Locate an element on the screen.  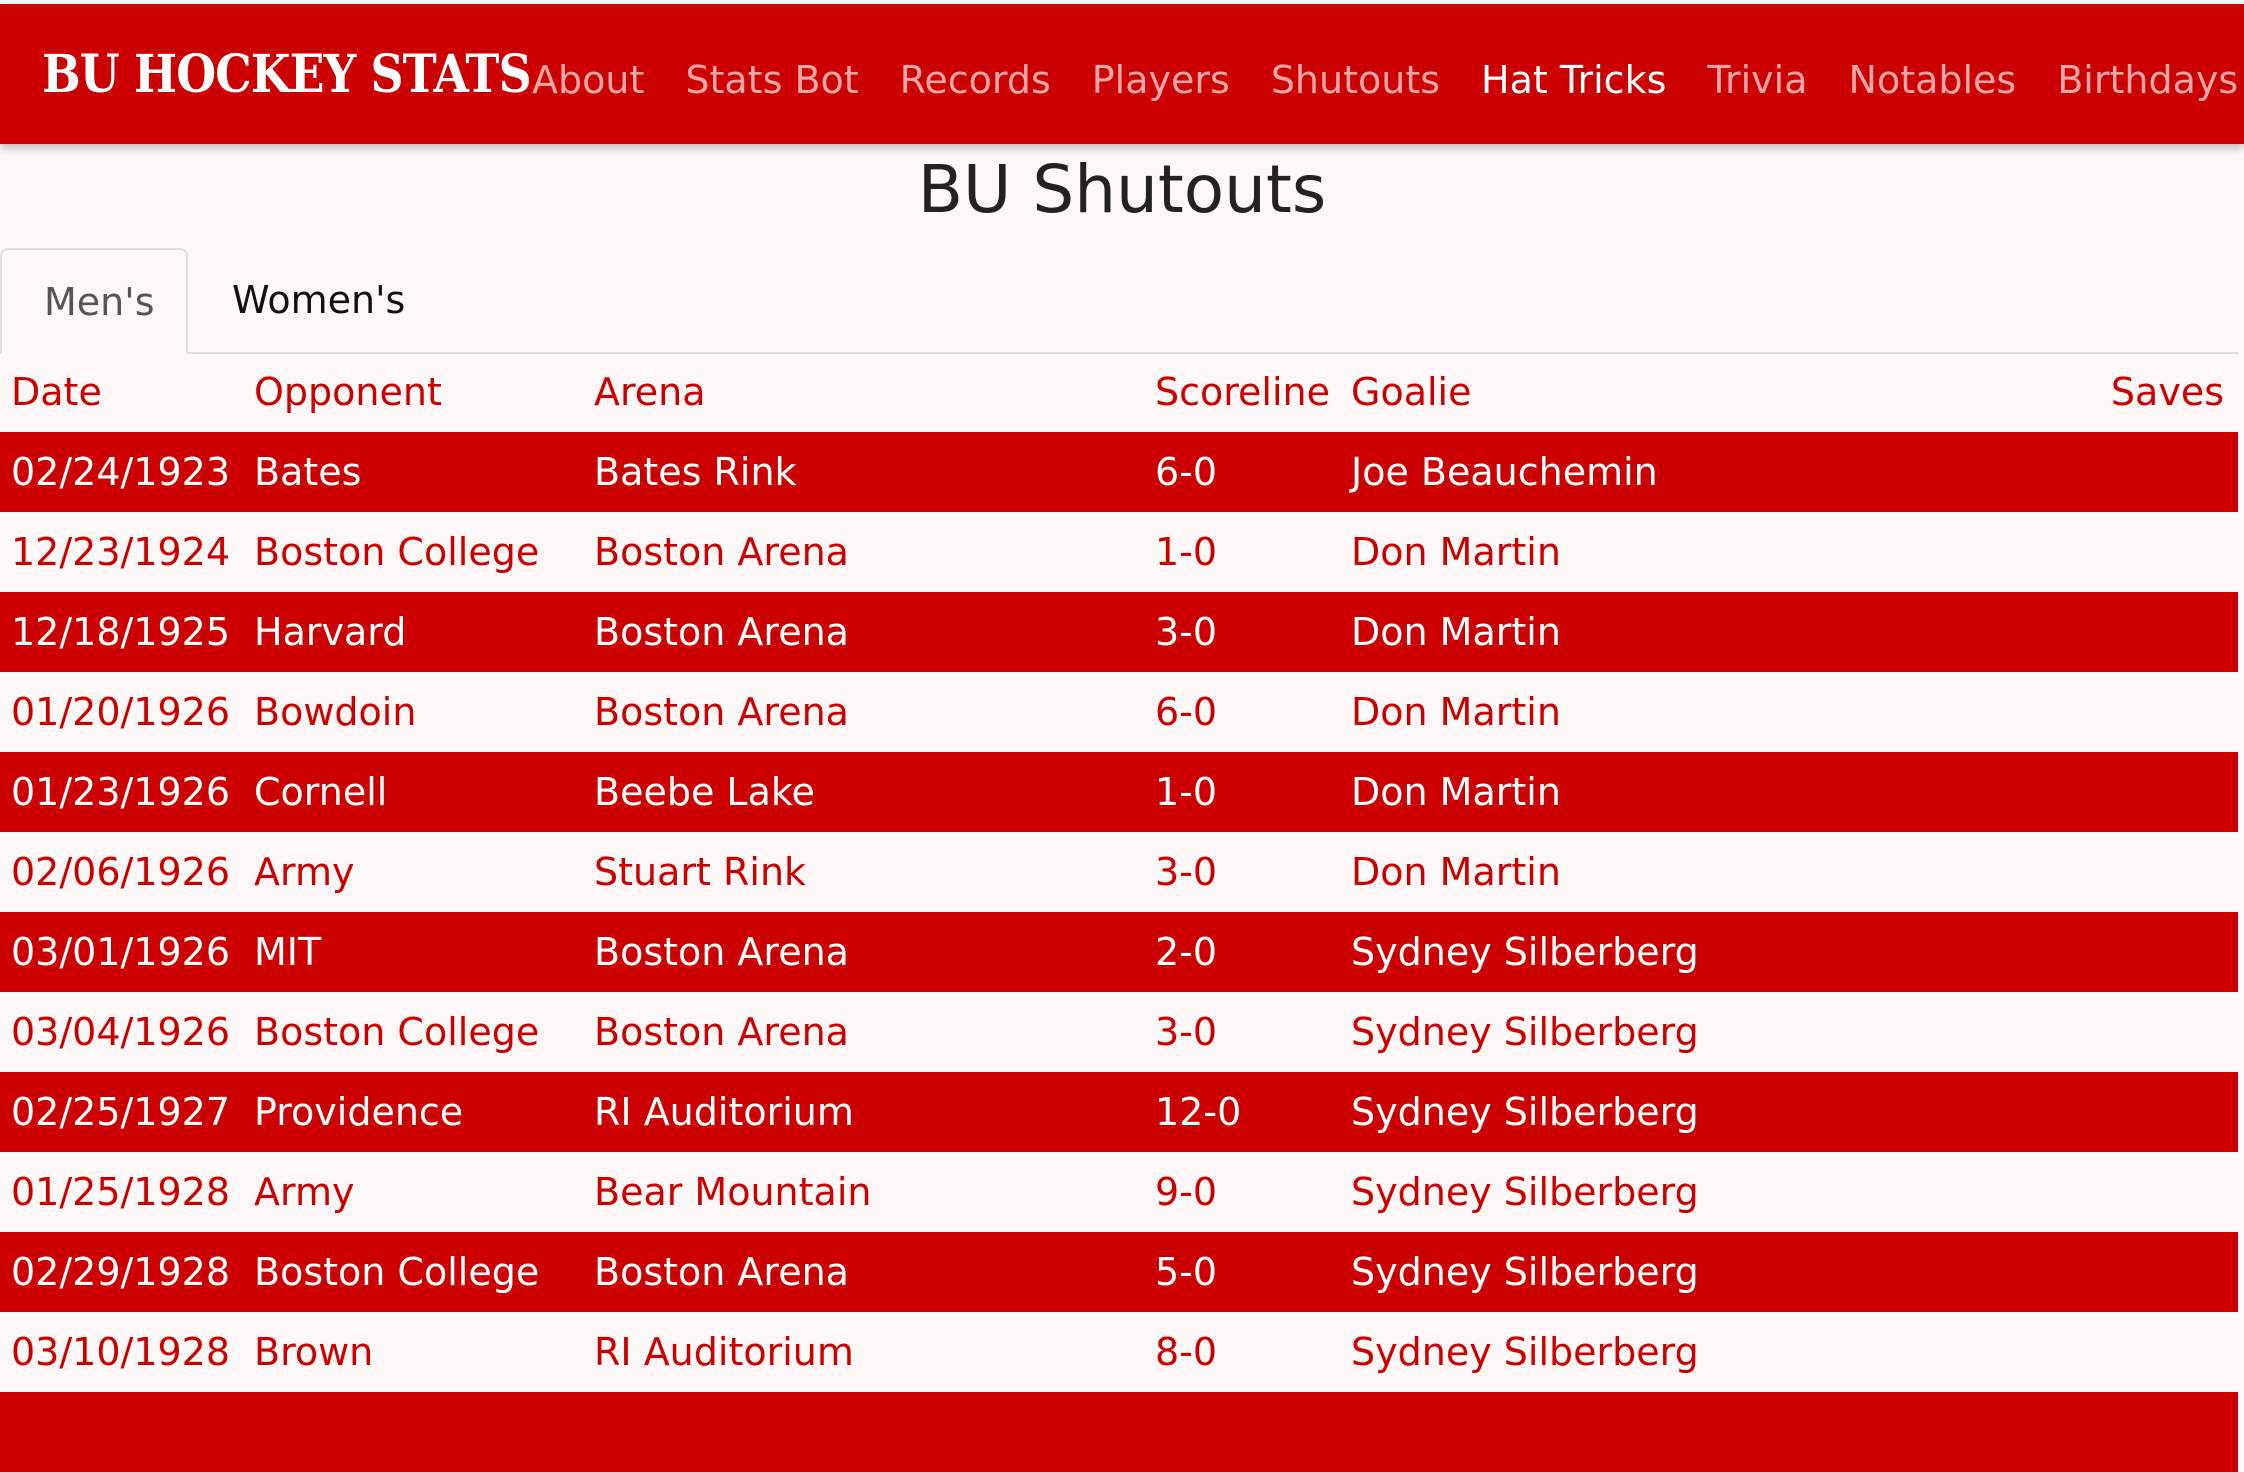
column-header-saves: Saves is located at coordinates (2167, 392).